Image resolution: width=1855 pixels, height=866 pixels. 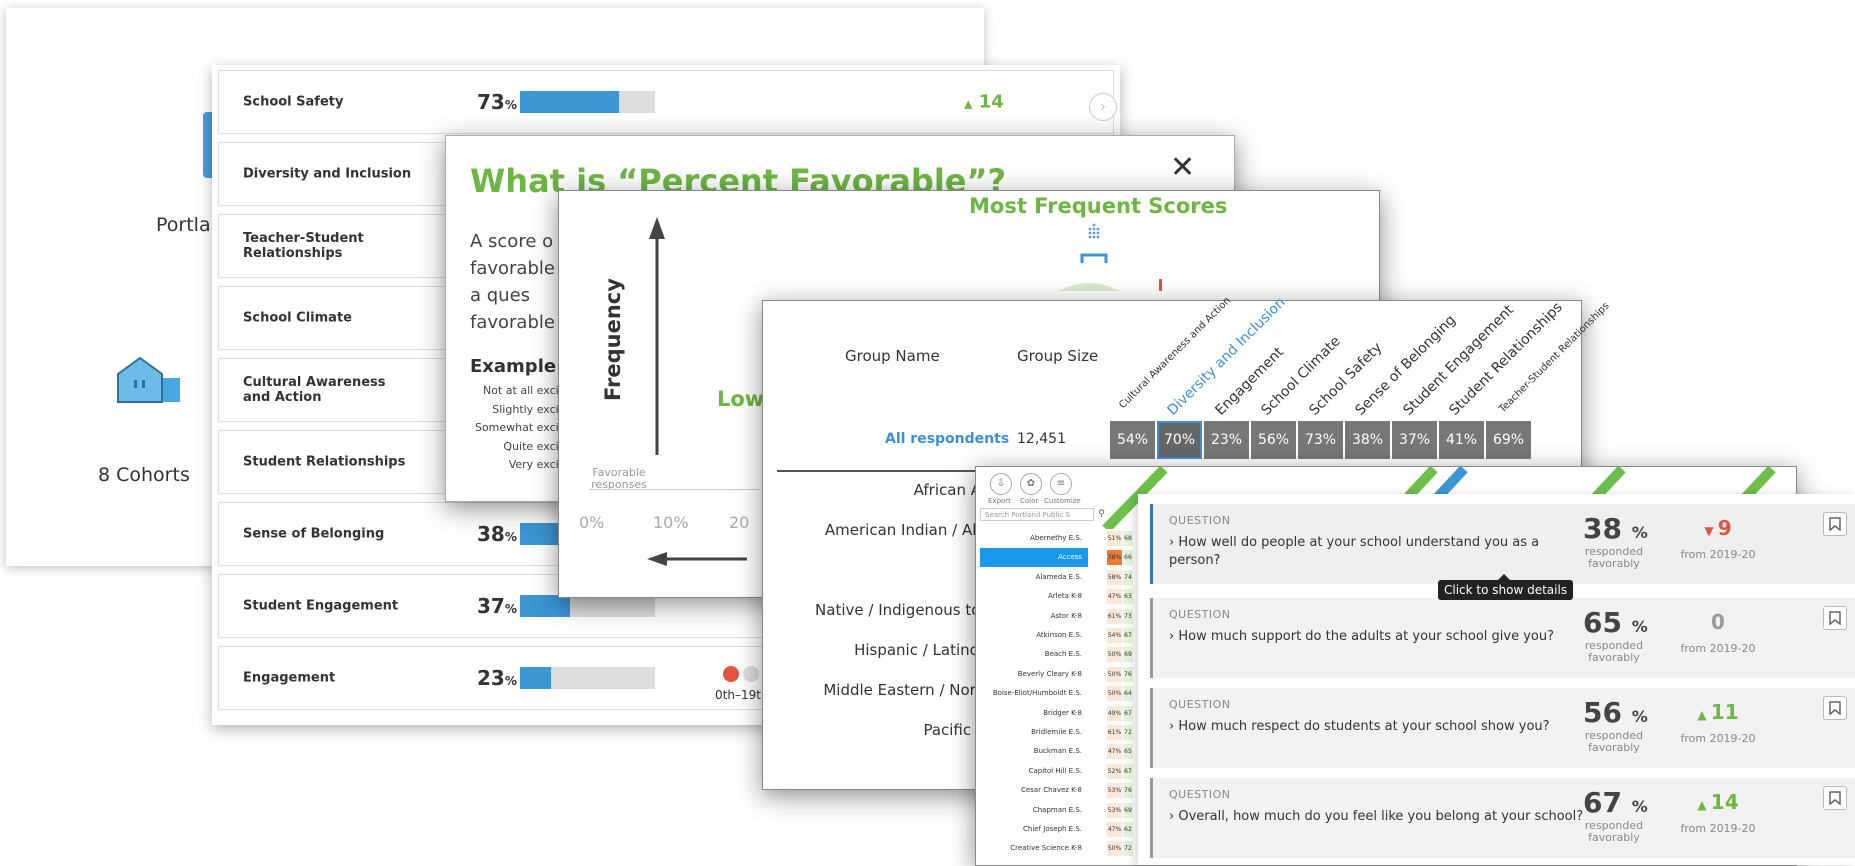 I want to click on school-row: Alameda E.S., so click(x=1034, y=577).